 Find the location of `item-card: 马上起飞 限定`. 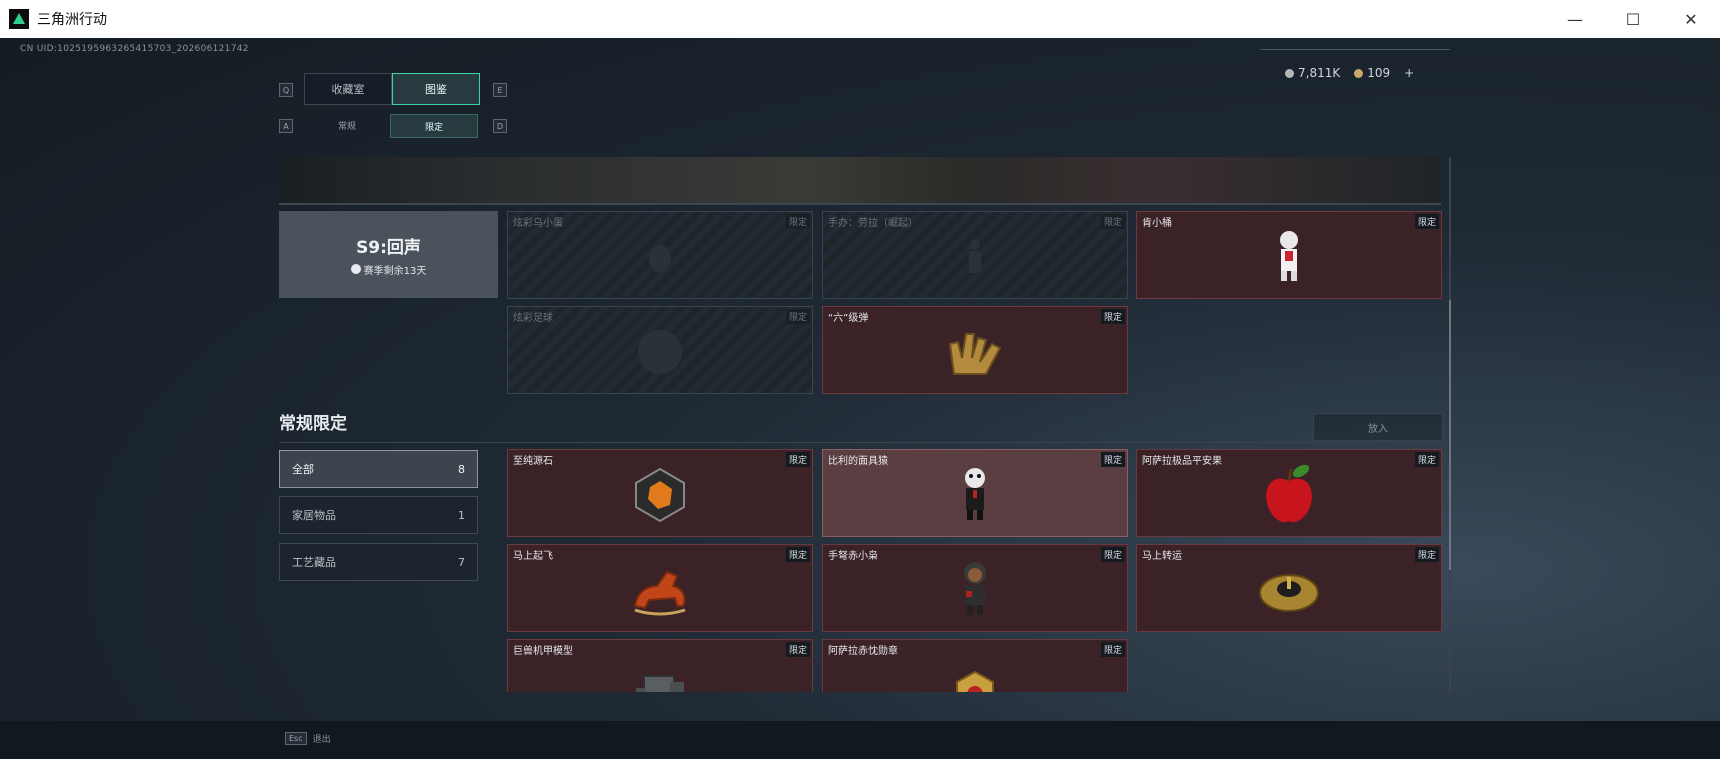

item-card: 马上起飞 限定 is located at coordinates (660, 588).